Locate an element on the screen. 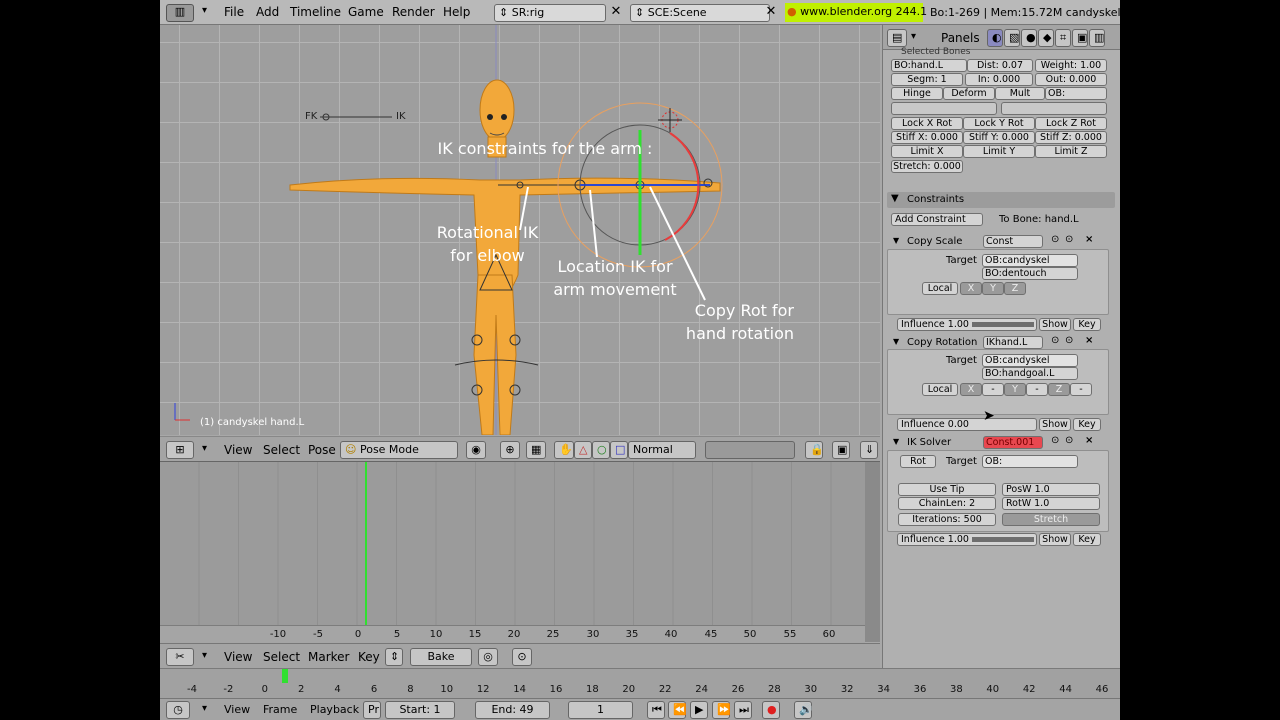 This screenshot has height=720, width=1280. screen-selector: ⇕ SR:rig is located at coordinates (550, 13).